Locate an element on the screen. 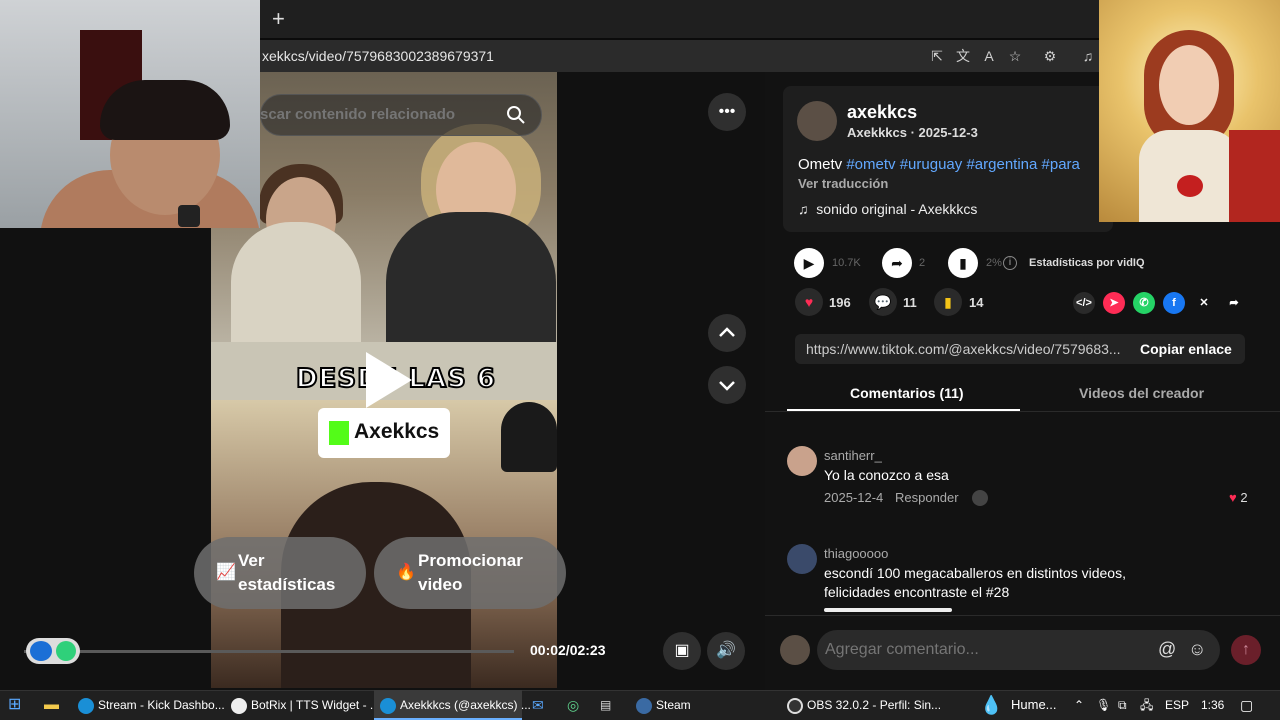 The image size is (1280, 720). taskbar-app-steam: Steam is located at coordinates (702, 705).